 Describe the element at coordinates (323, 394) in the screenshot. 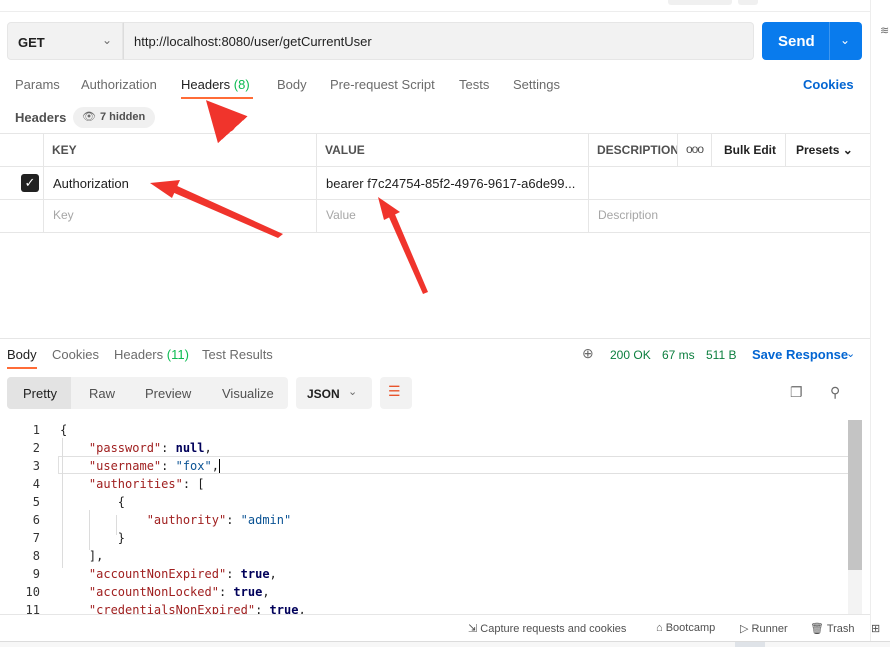

I see `language-label: JSON` at that location.